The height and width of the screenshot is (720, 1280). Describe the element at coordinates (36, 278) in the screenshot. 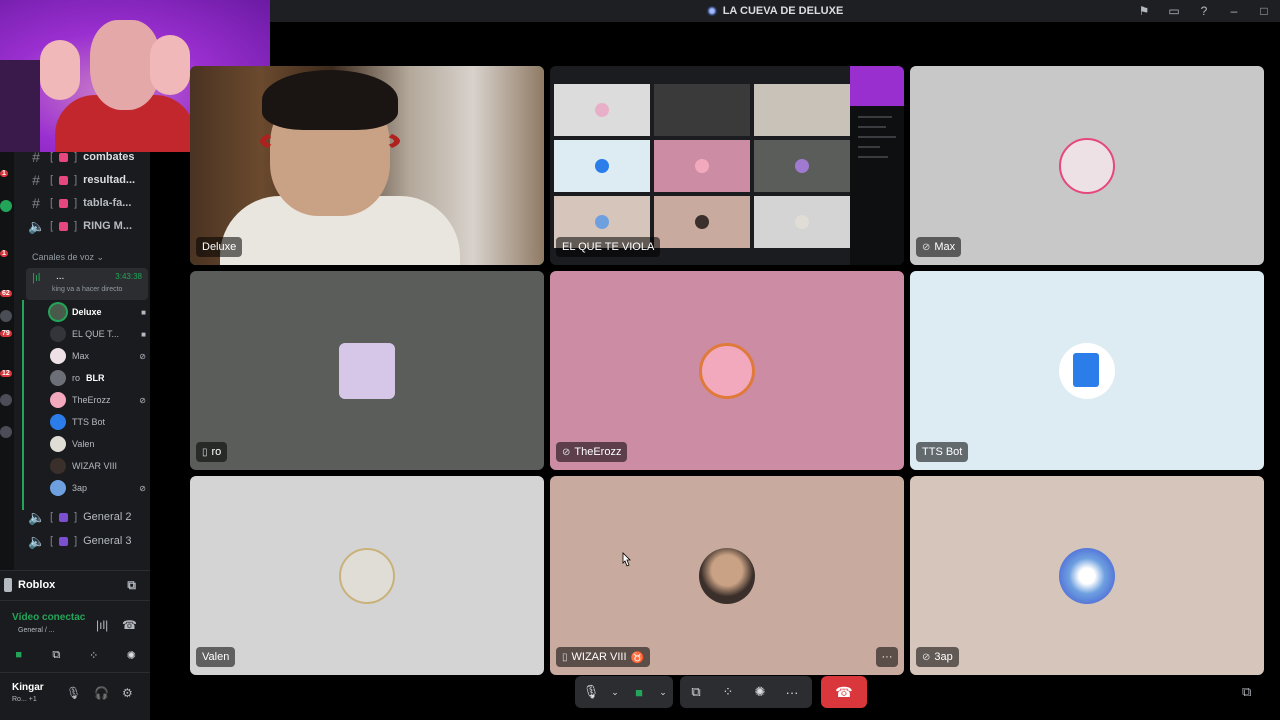

I see `voice-activity-icon: |ıl` at that location.